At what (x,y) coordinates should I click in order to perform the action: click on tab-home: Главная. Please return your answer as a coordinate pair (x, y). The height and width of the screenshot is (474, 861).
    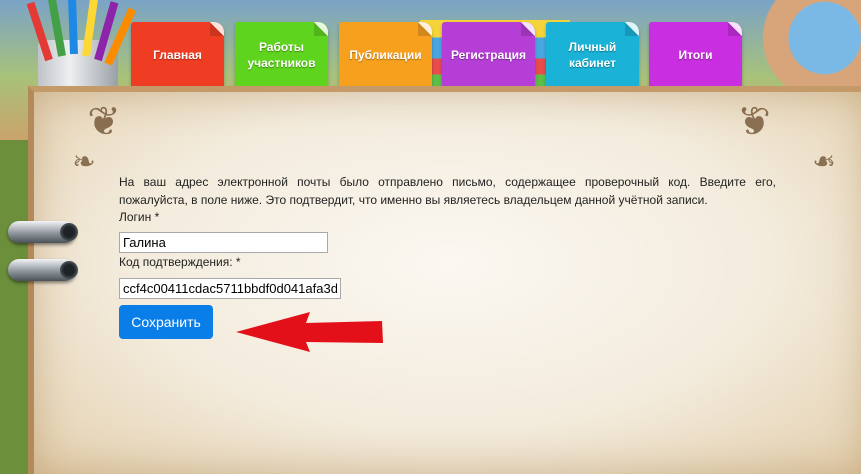
    Looking at the image, I should click on (177, 55).